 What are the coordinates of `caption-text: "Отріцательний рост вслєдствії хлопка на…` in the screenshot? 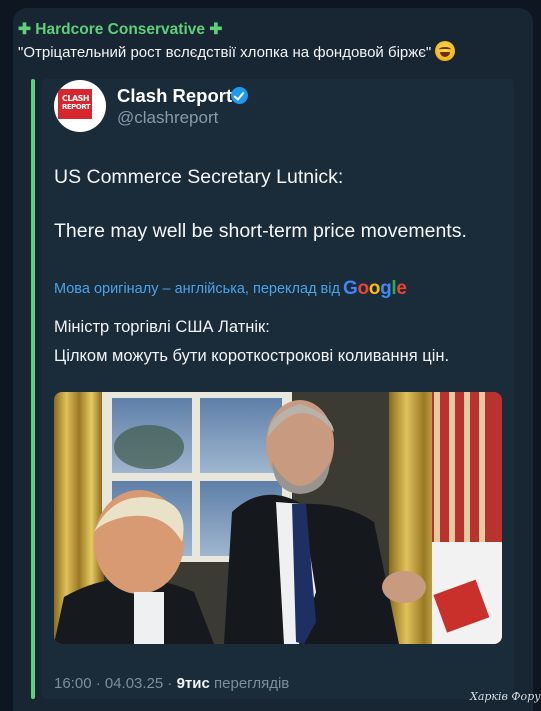 It's located at (225, 52).